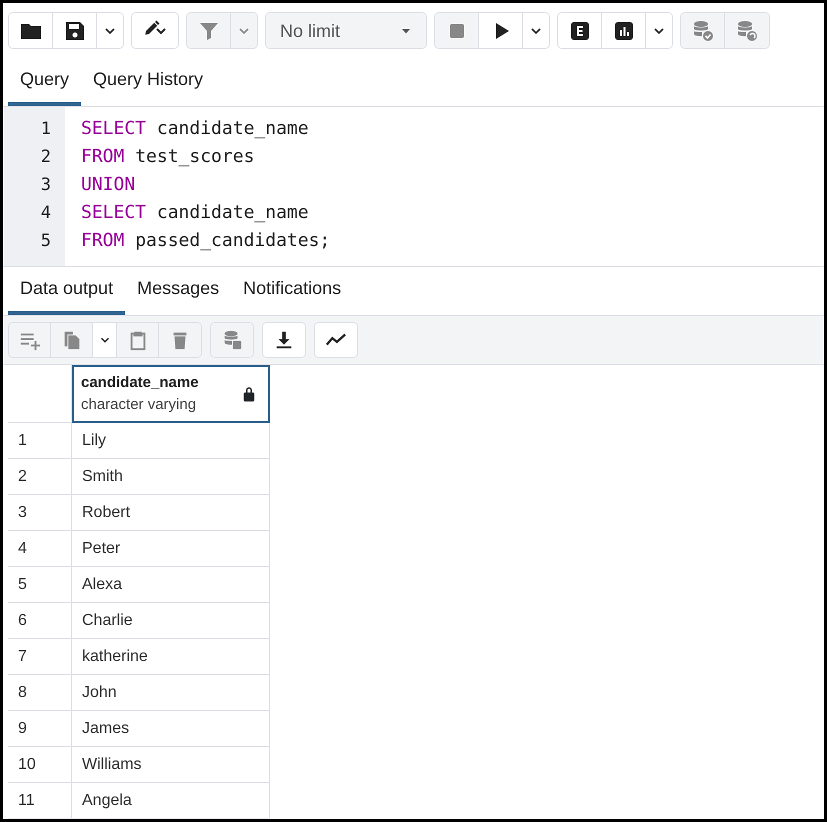  I want to click on save-options-button, so click(110, 30).